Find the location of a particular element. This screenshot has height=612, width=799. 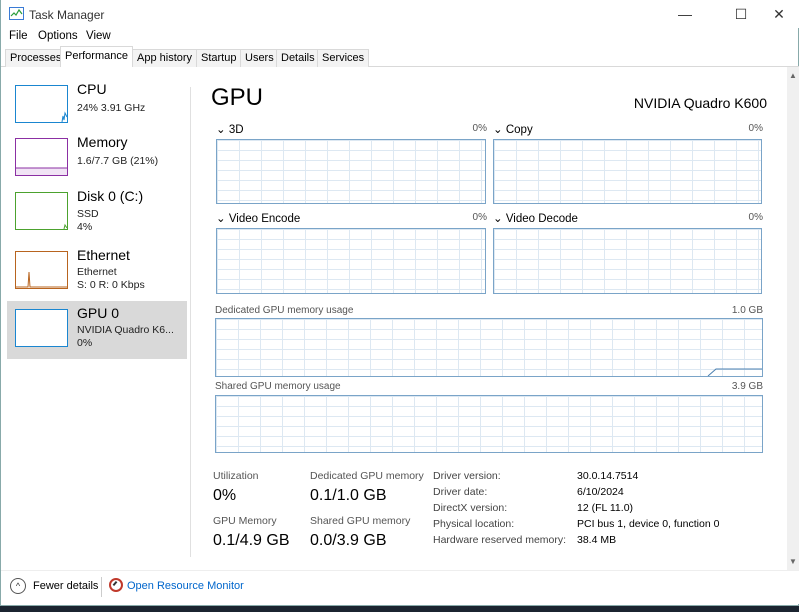

sidebar-item-memory: Memory 1.6/7.7 GB (21%) is located at coordinates (97, 159).